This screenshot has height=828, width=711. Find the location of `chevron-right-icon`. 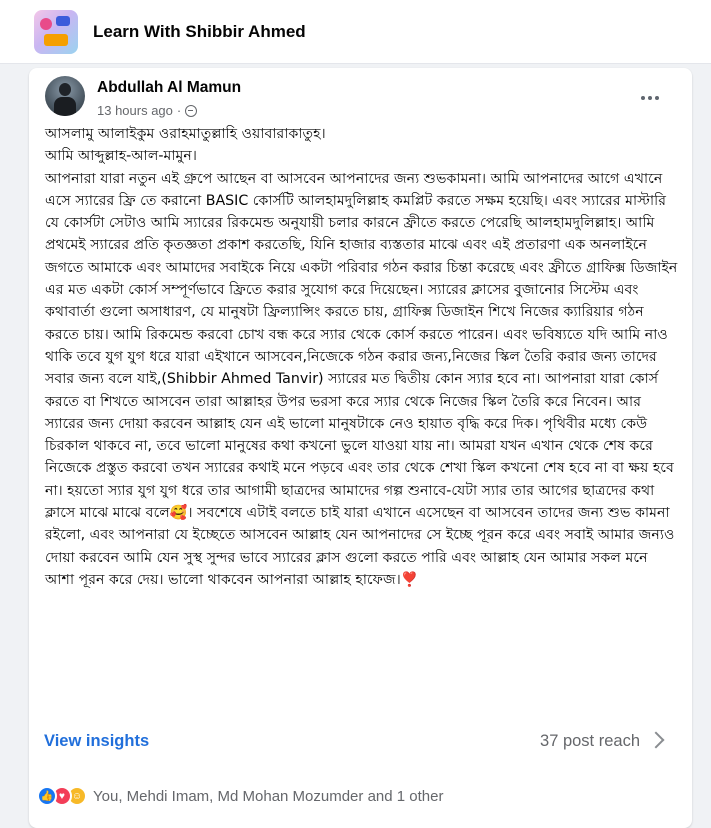

chevron-right-icon is located at coordinates (656, 740).